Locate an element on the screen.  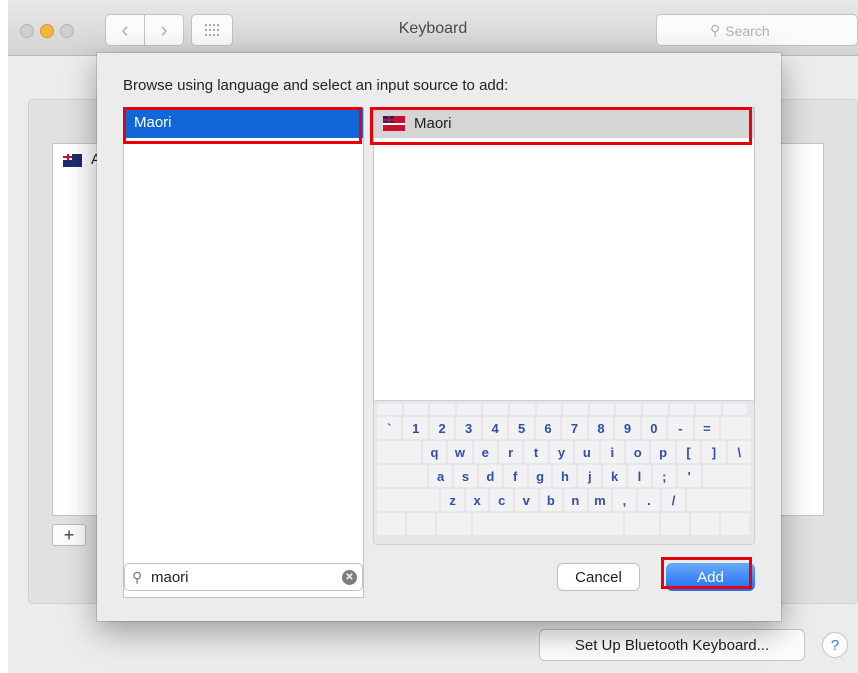
keyboard-key: j is located at coordinates (590, 476).